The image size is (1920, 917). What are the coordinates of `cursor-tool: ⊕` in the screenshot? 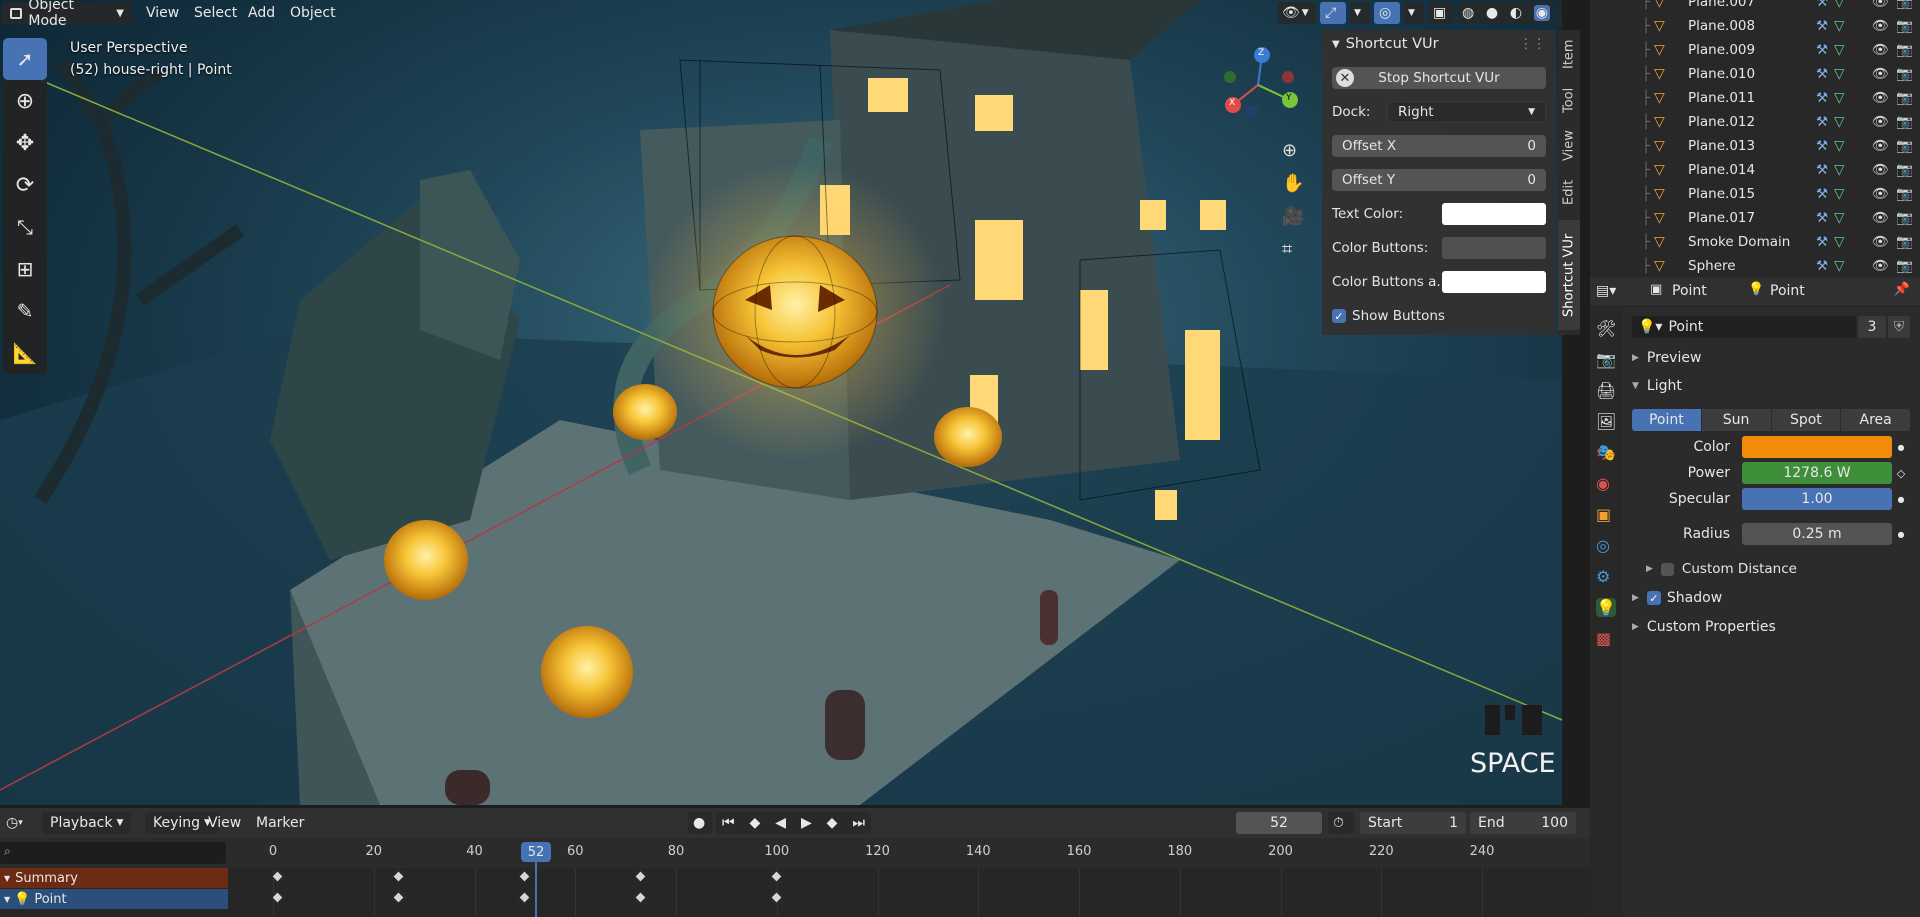 It's located at (25, 101).